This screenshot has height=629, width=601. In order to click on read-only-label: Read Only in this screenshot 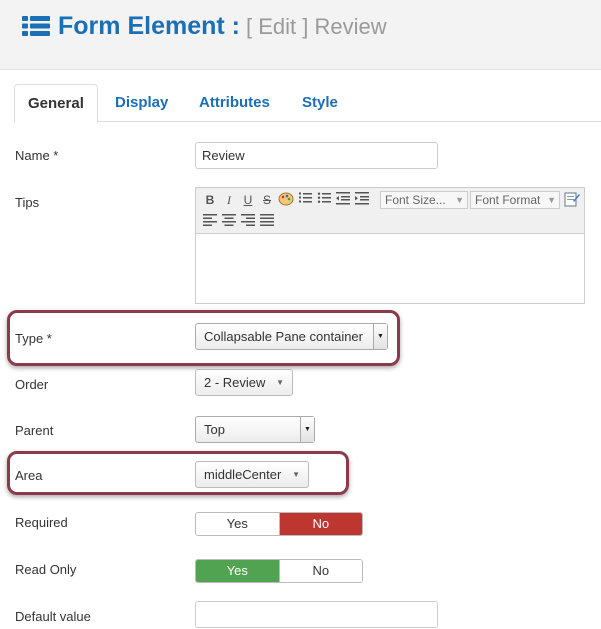, I will do `click(46, 569)`.